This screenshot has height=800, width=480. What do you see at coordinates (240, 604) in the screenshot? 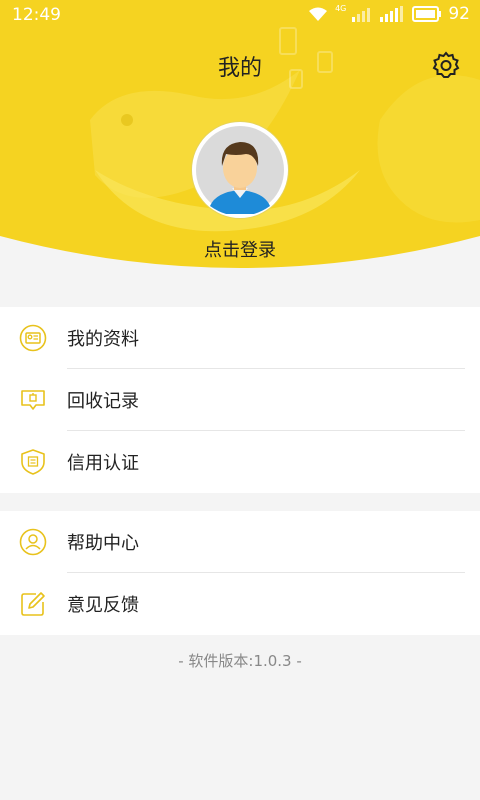
I see `menu-item-feedback: 意见反馈` at bounding box center [240, 604].